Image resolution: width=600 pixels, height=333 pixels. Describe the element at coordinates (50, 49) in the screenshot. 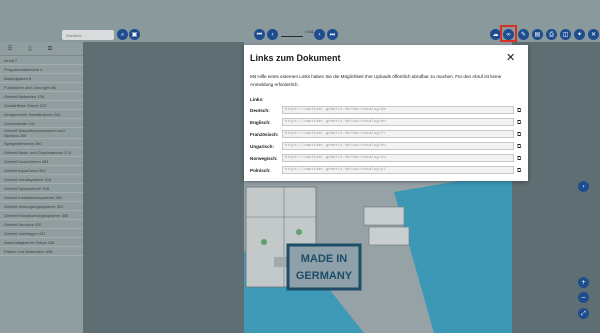

I see `pages-icon: ⧉` at that location.